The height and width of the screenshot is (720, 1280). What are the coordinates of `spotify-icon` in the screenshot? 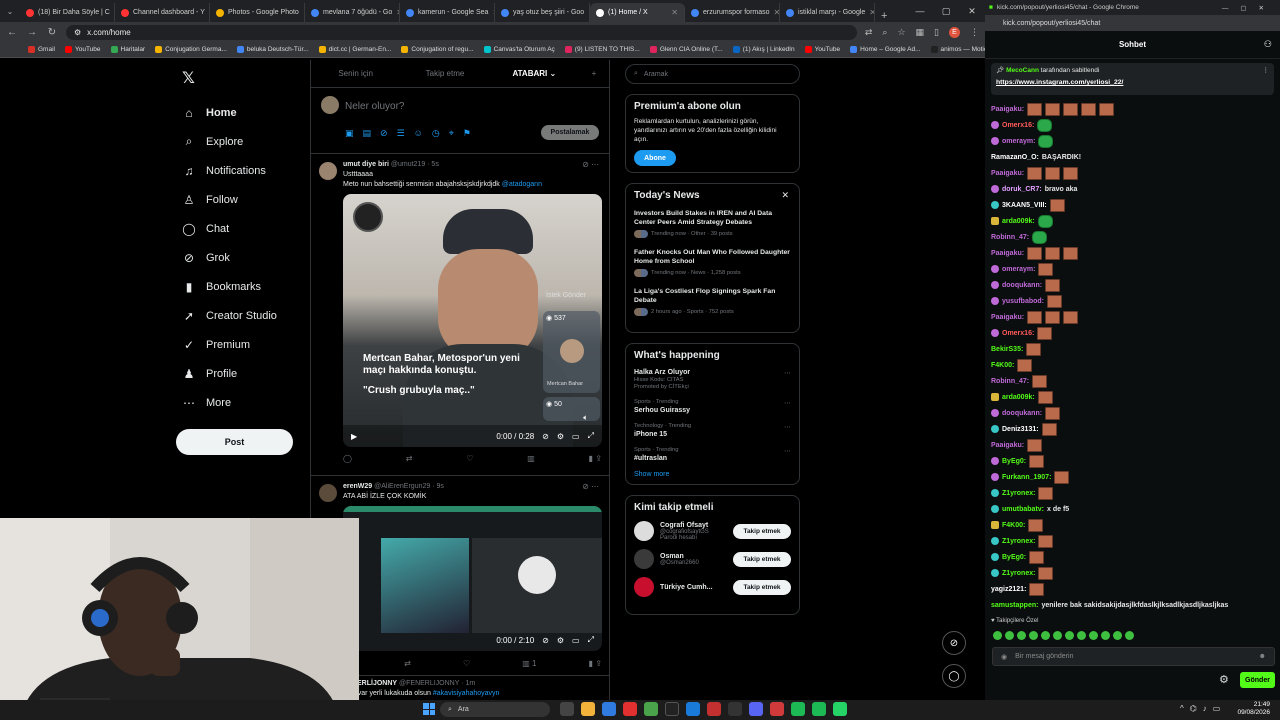 It's located at (798, 709).